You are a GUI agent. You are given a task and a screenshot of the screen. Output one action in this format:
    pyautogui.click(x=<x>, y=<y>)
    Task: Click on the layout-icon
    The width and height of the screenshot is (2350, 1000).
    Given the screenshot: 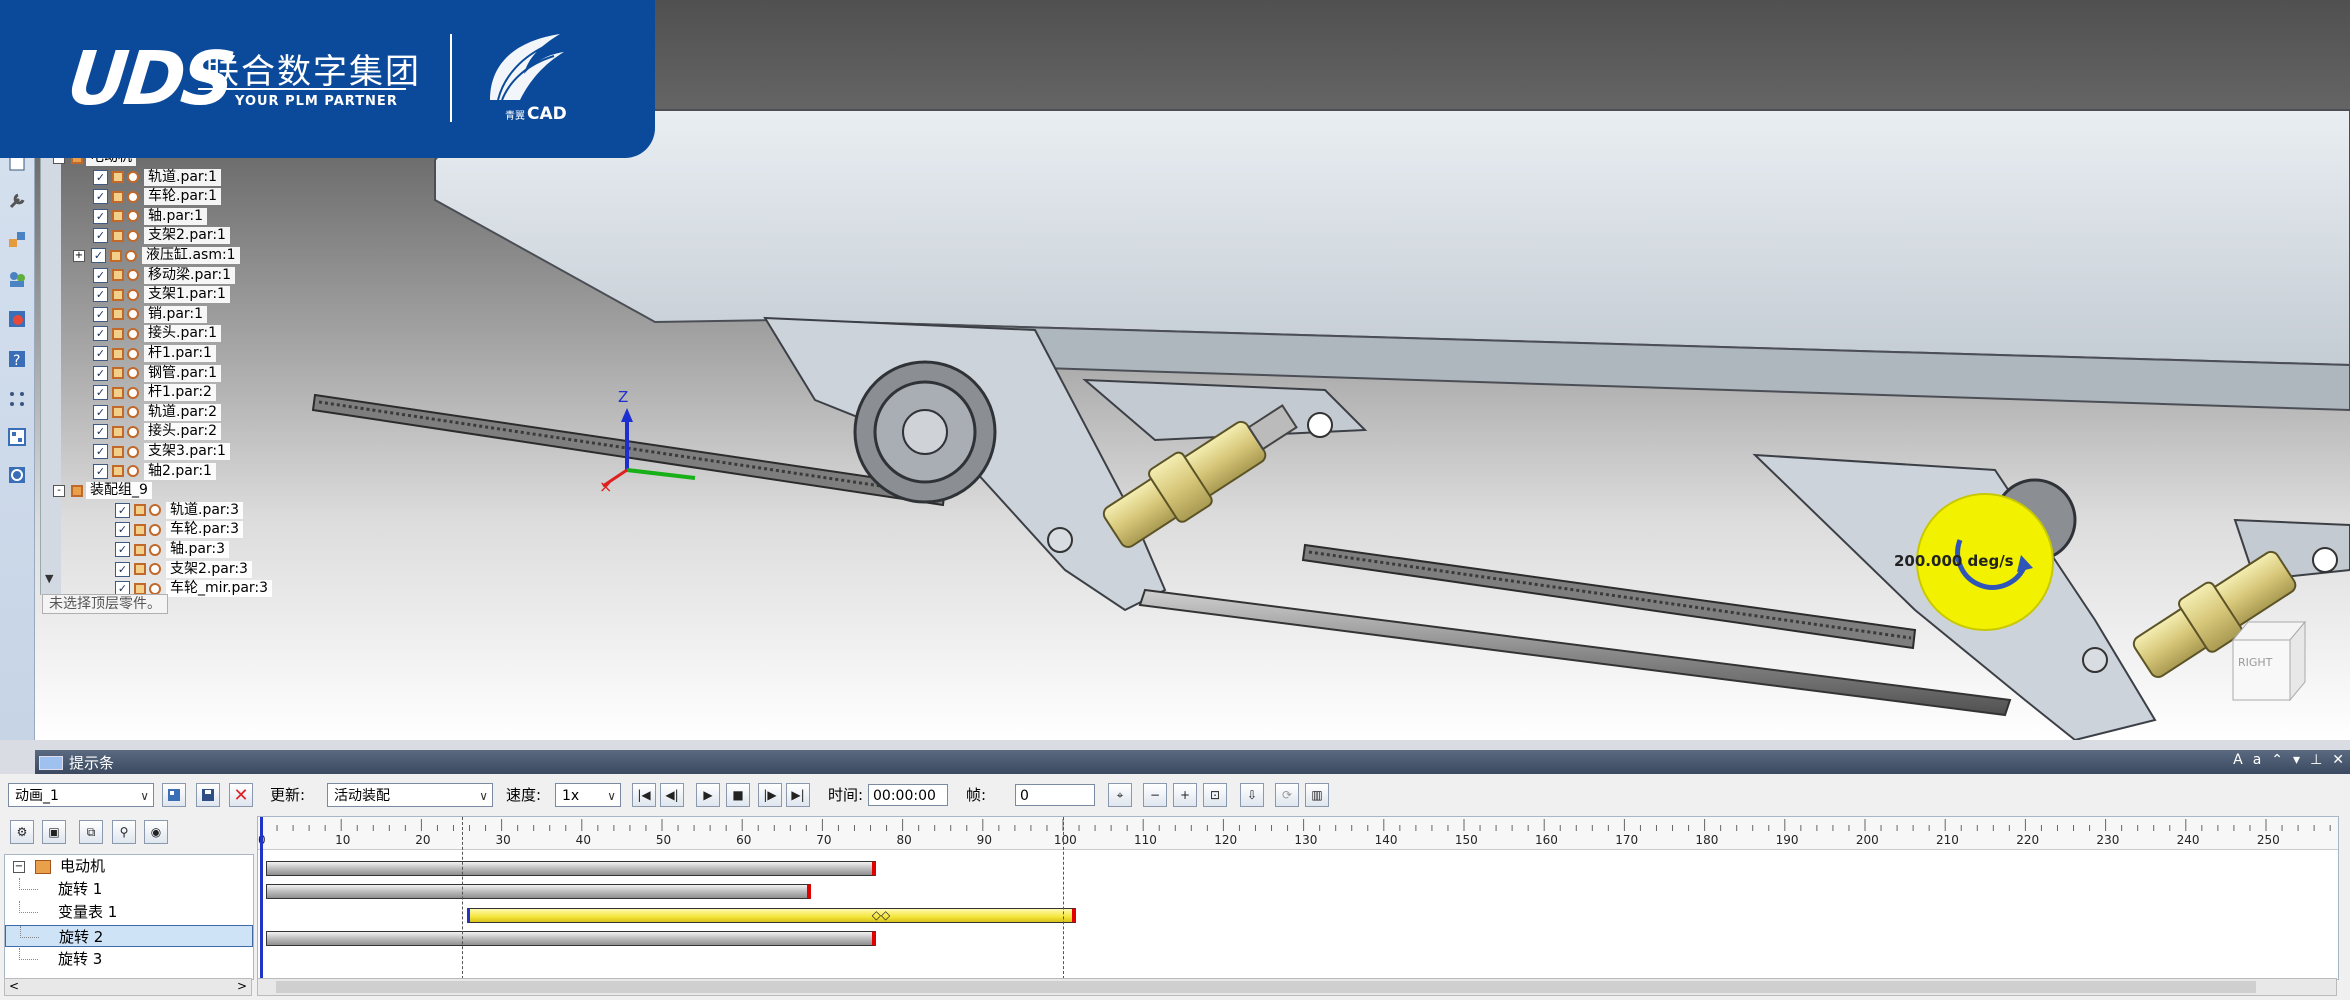 What is the action you would take?
    pyautogui.click(x=17, y=437)
    